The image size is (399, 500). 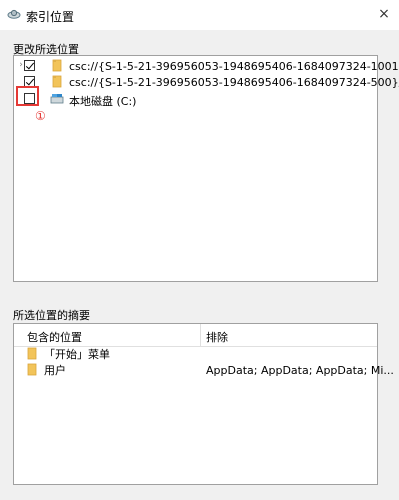 What do you see at coordinates (54, 337) in the screenshot?
I see `column-header-included: 包含的位置` at bounding box center [54, 337].